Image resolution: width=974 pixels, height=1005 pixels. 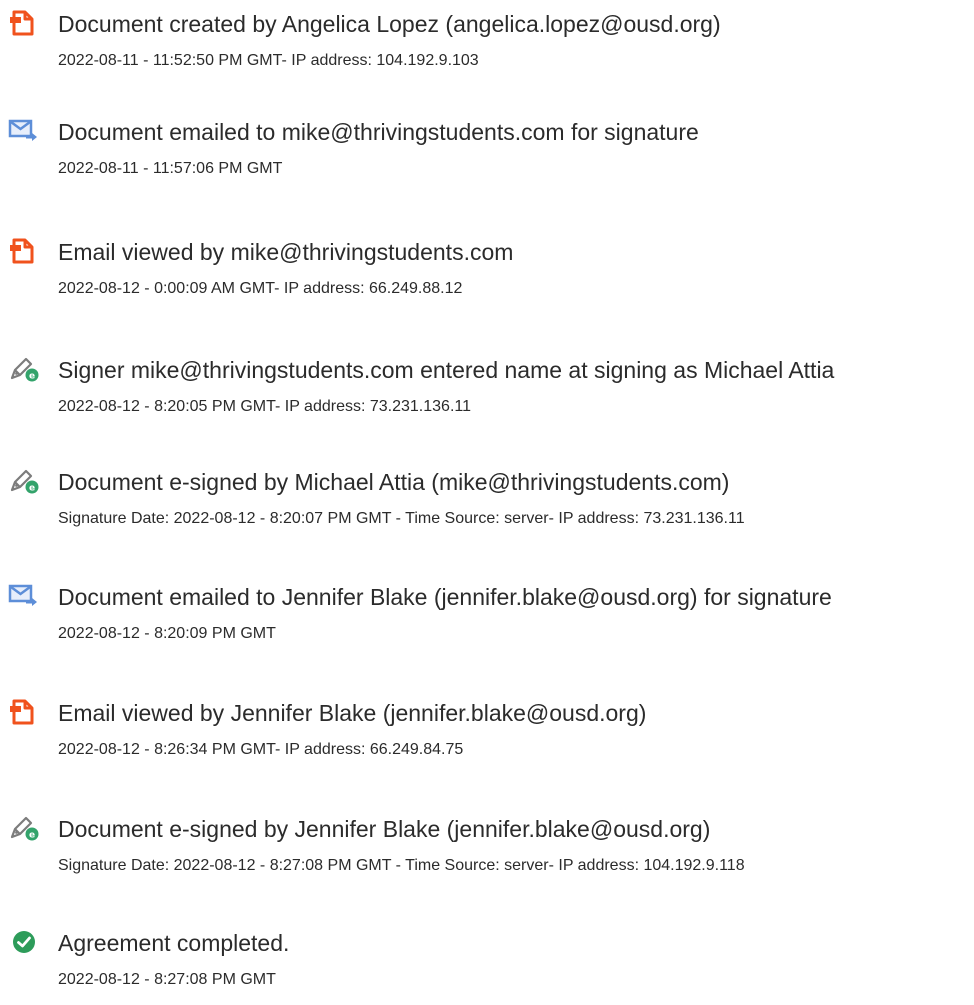 What do you see at coordinates (24, 369) in the screenshot?
I see `signer-pen-icon: e` at bounding box center [24, 369].